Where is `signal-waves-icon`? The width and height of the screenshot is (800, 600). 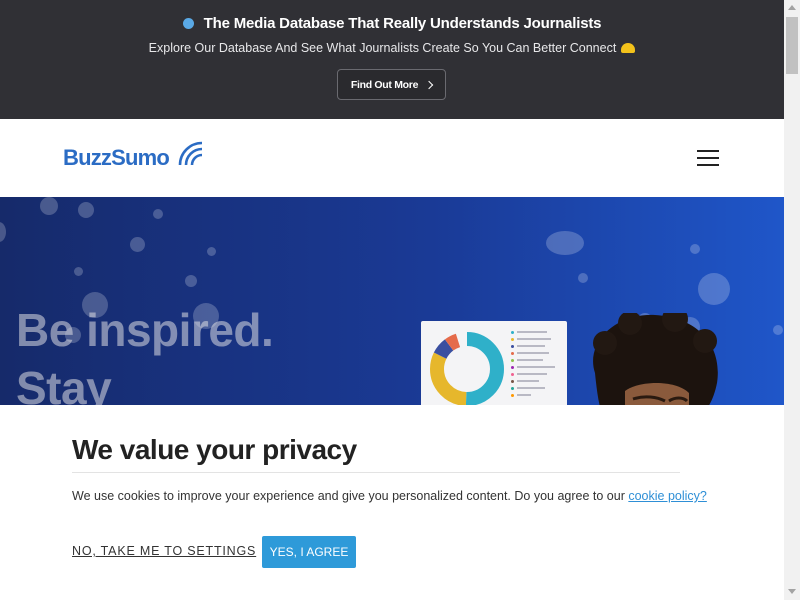
signal-waves-icon is located at coordinates (190, 153).